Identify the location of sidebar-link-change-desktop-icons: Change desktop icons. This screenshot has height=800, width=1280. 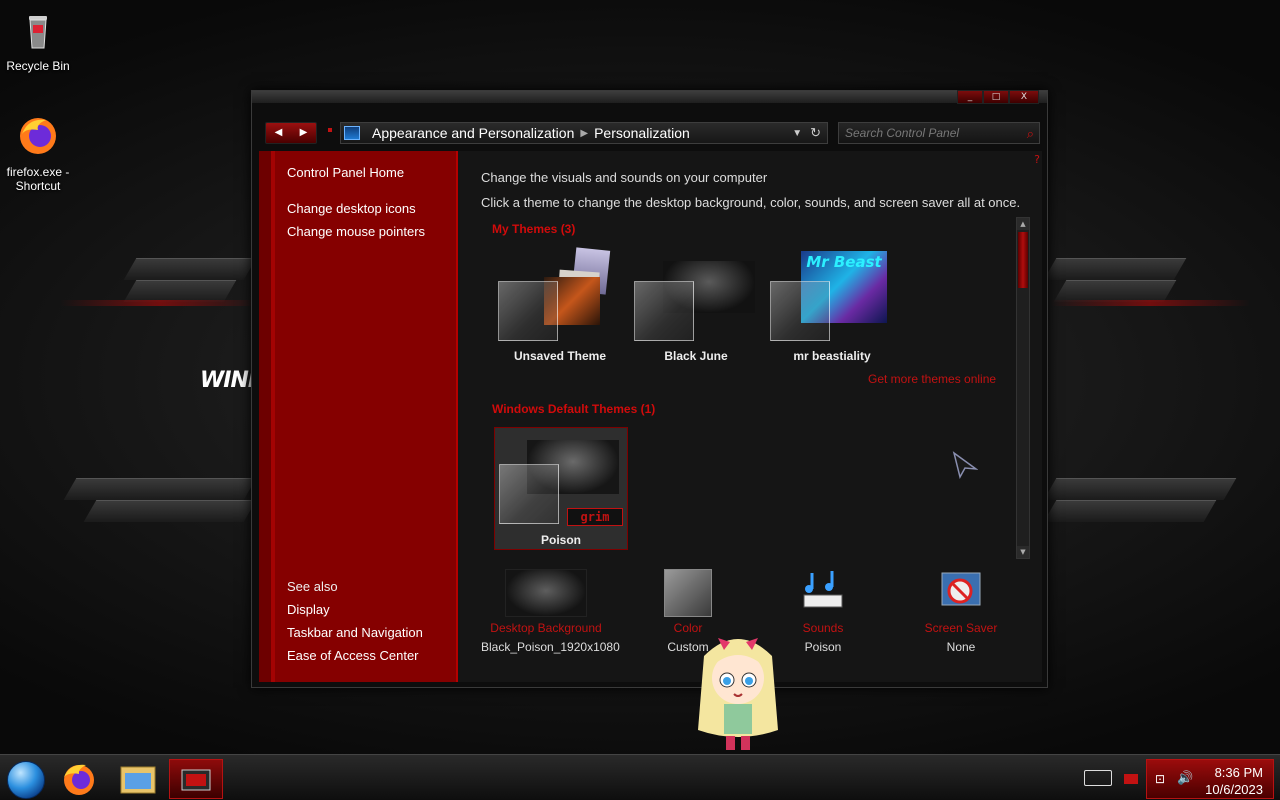
(351, 208).